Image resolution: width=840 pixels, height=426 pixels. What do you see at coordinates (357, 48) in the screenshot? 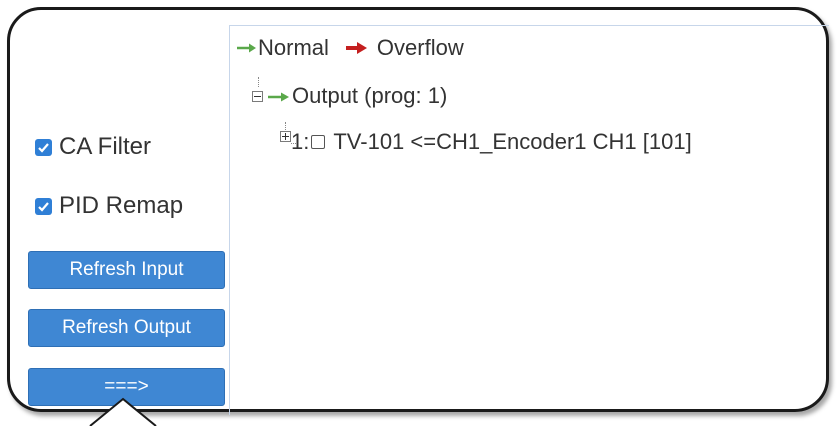
I see `red-arrow-icon` at bounding box center [357, 48].